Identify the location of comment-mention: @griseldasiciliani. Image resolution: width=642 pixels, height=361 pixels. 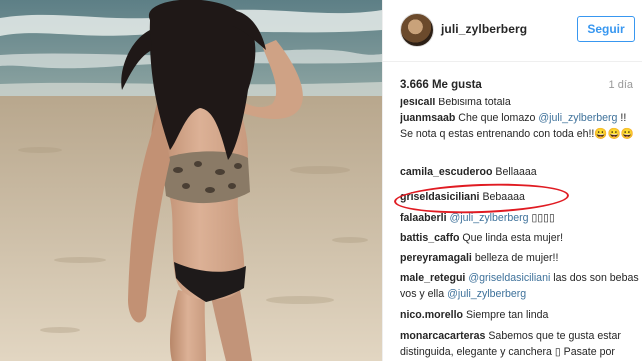
(509, 278).